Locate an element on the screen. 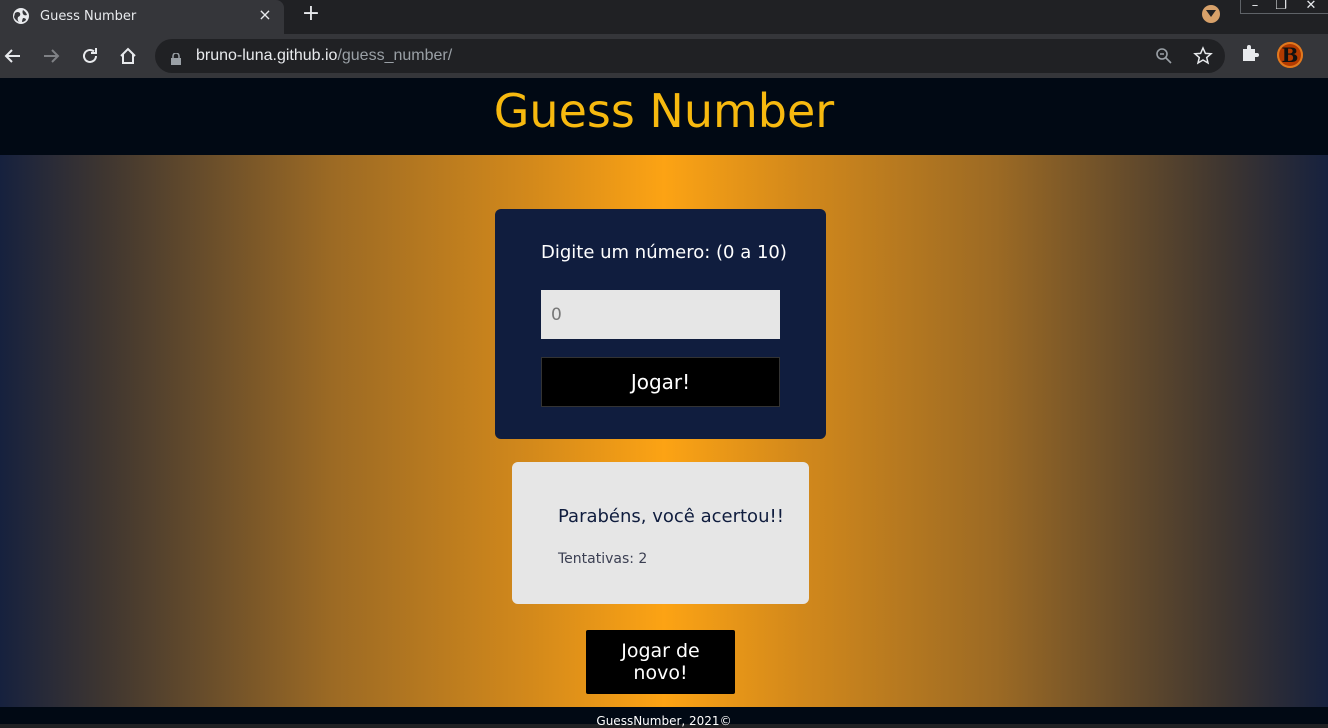  attempts-count: Tentativas: 2 is located at coordinates (603, 559).